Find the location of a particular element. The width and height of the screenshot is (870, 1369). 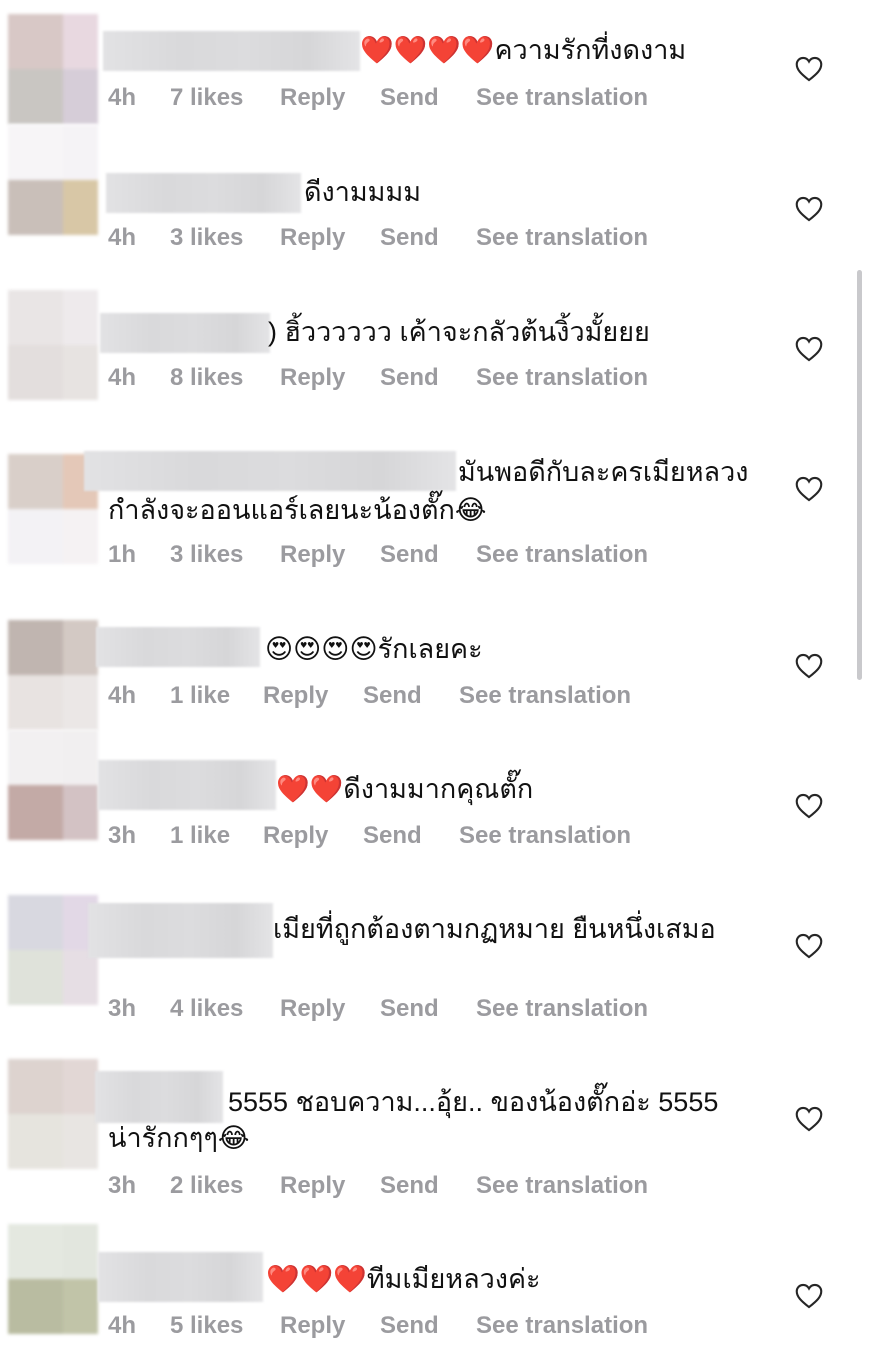

likes-count: 8 likes is located at coordinates (225, 378).